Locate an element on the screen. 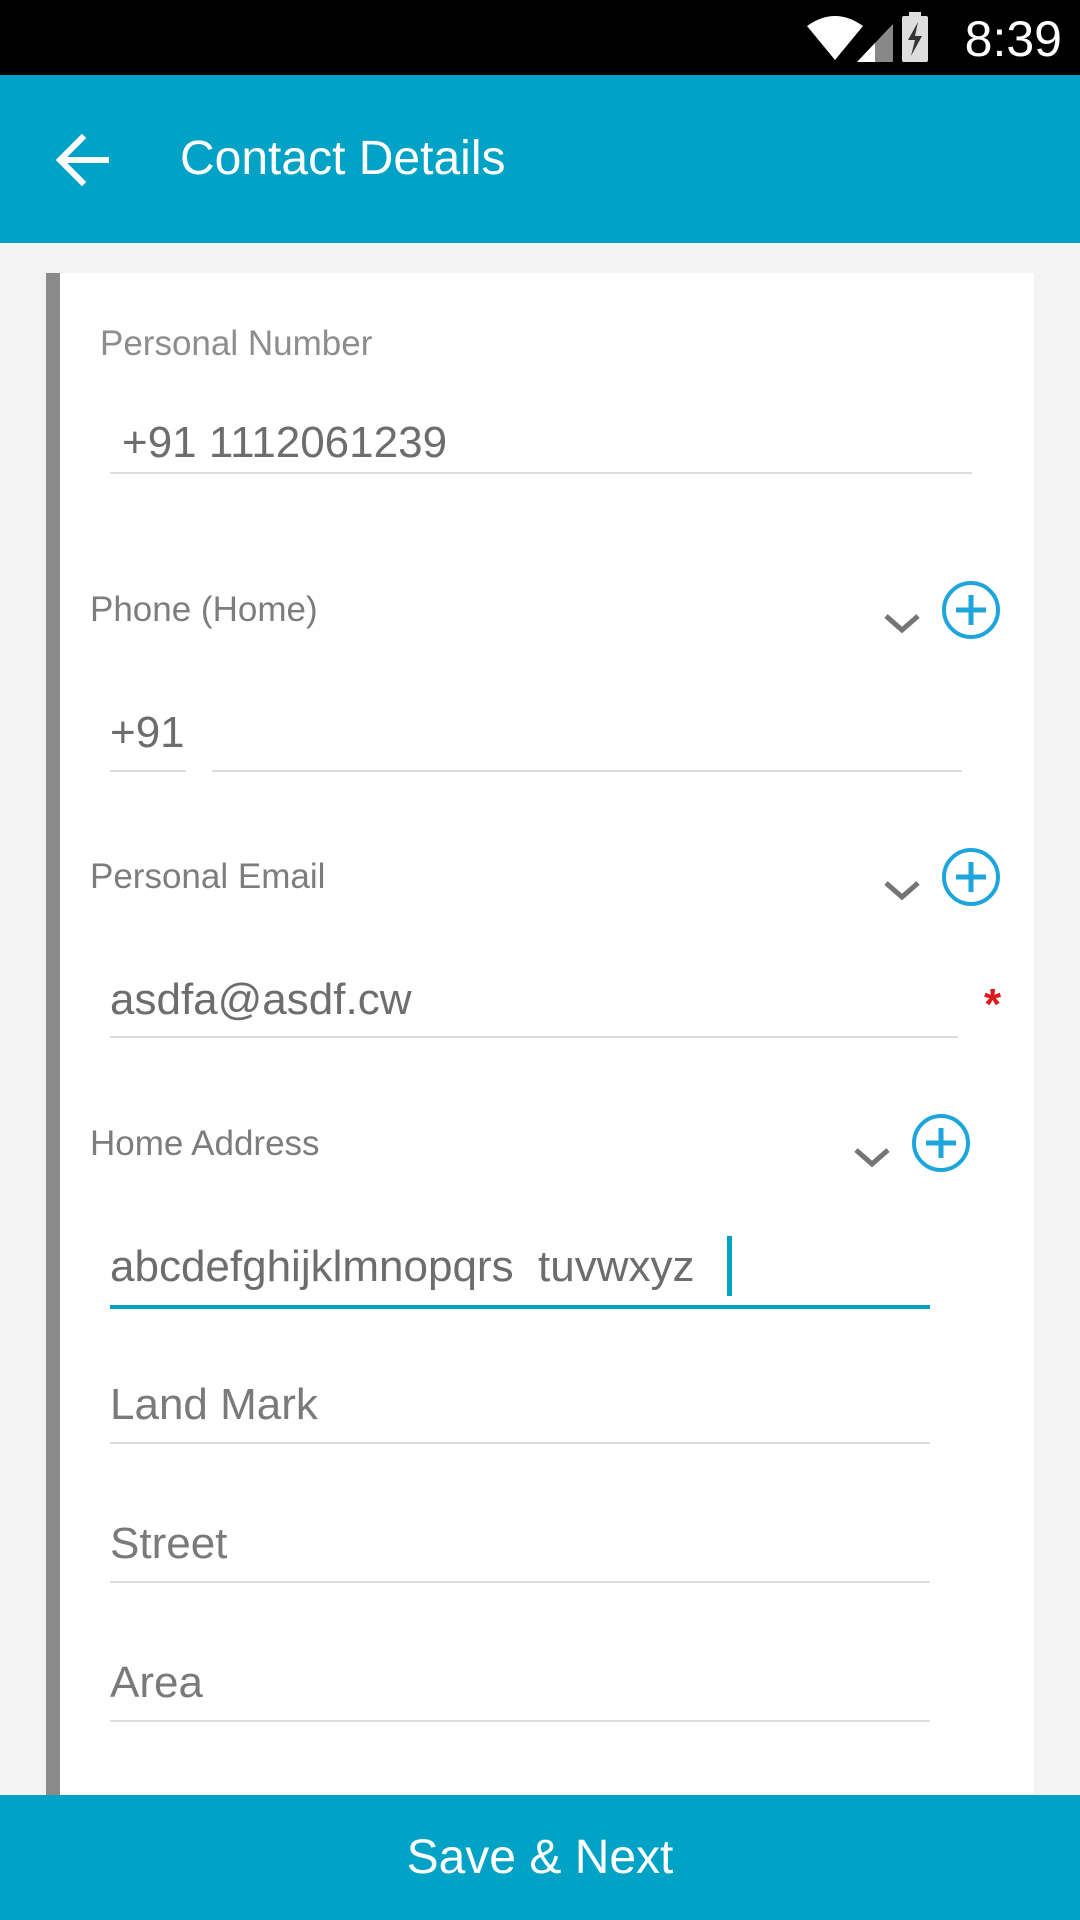  add-email-button is located at coordinates (971, 877).